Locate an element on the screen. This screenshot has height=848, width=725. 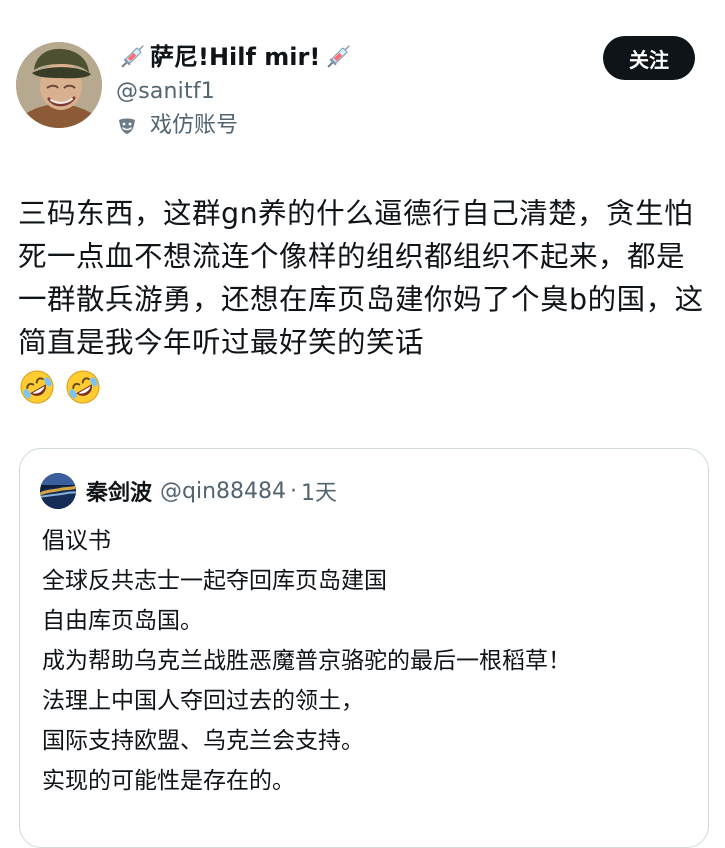
landscape-avatar-icon is located at coordinates (58, 491).